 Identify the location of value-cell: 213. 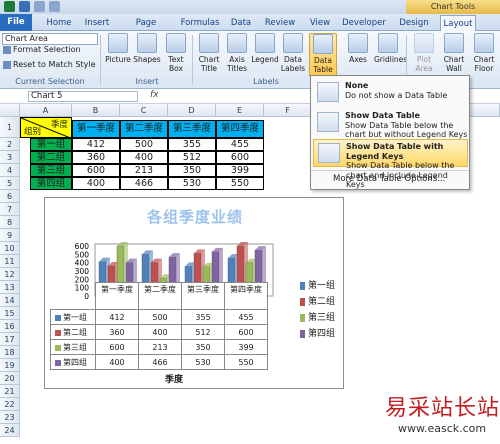
(144, 170).